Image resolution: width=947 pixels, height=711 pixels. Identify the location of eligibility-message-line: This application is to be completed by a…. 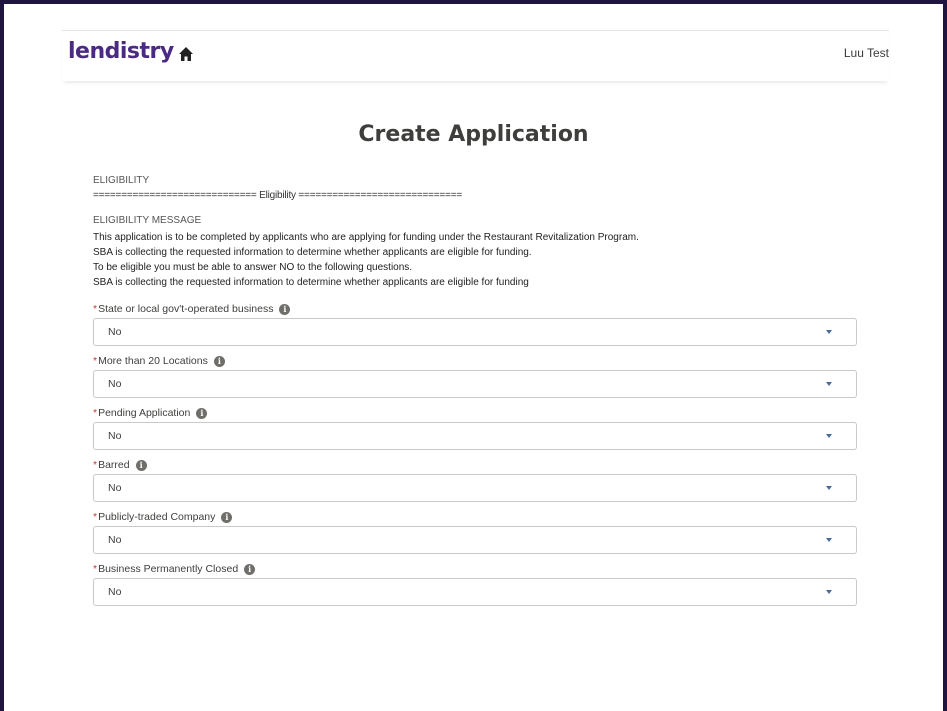
(366, 237).